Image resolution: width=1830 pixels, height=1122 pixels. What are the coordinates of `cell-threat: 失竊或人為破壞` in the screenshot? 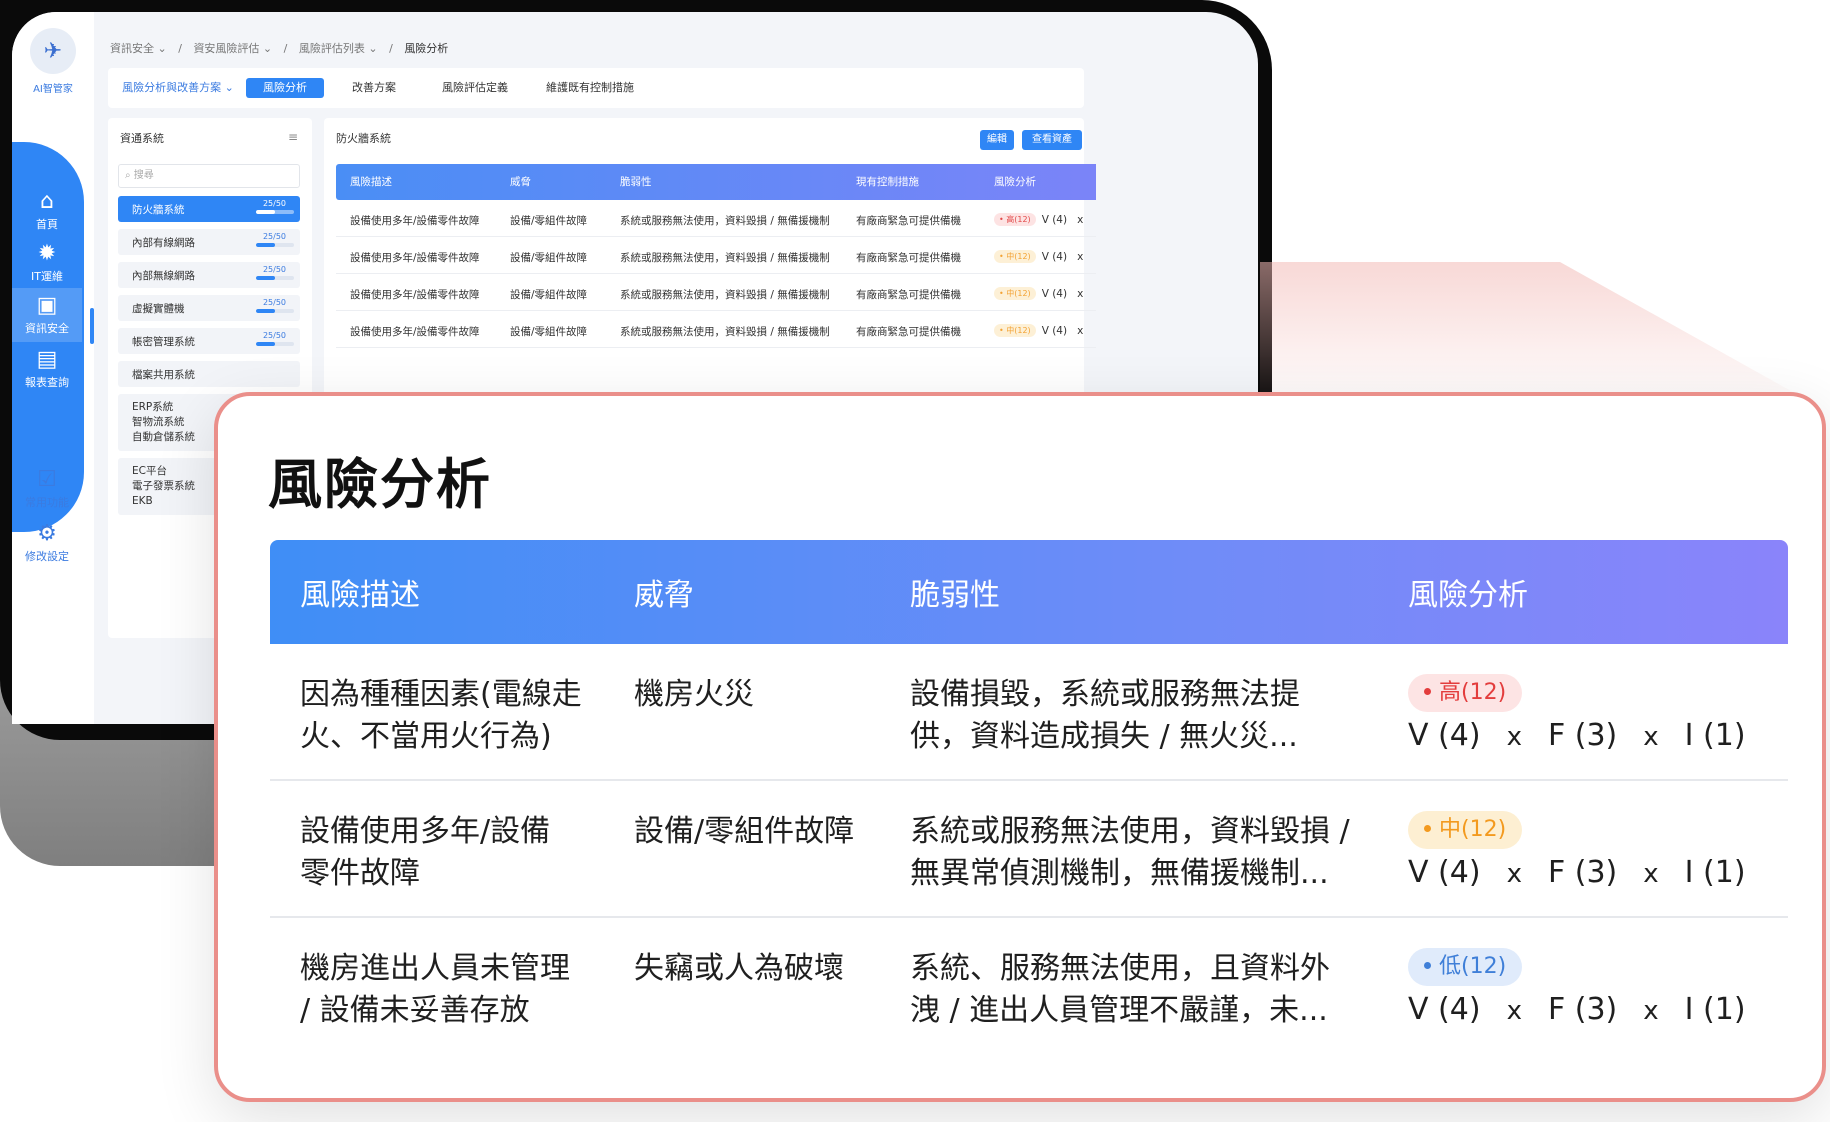 It's located at (739, 968).